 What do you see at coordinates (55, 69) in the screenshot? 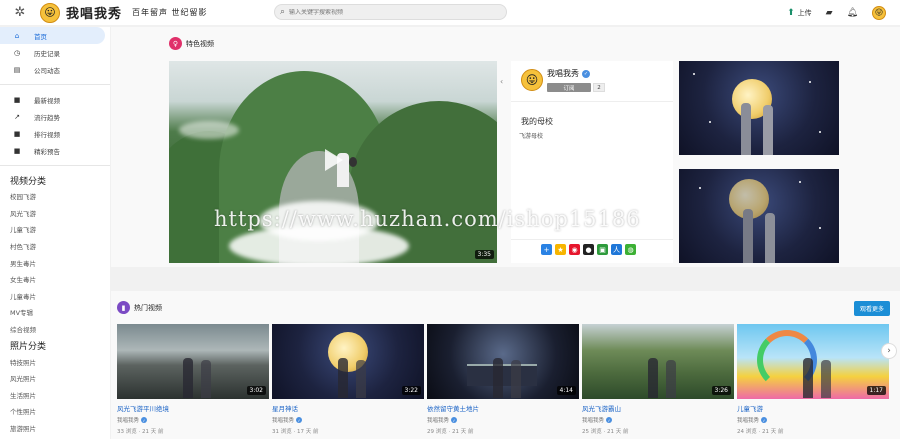
I see `sidebar-item: ▤ 公司动态` at bounding box center [55, 69].